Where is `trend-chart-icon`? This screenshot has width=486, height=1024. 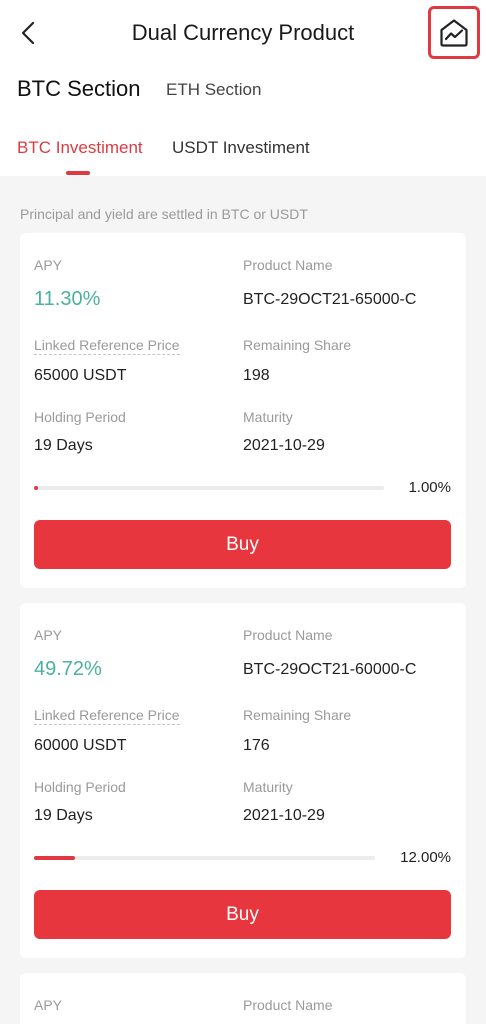 trend-chart-icon is located at coordinates (454, 32).